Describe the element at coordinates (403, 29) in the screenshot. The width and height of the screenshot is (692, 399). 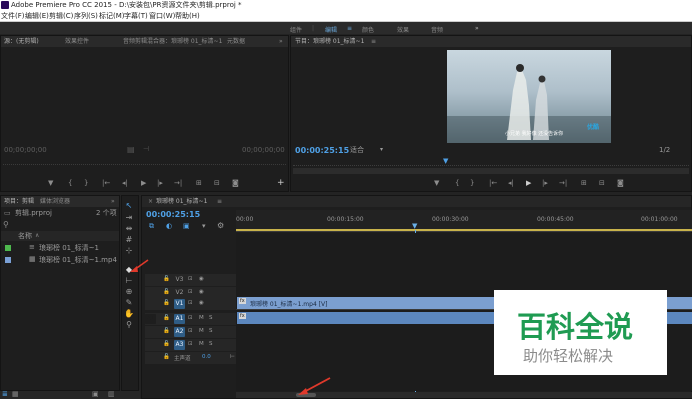
I see `workspace-effects: 效果` at that location.